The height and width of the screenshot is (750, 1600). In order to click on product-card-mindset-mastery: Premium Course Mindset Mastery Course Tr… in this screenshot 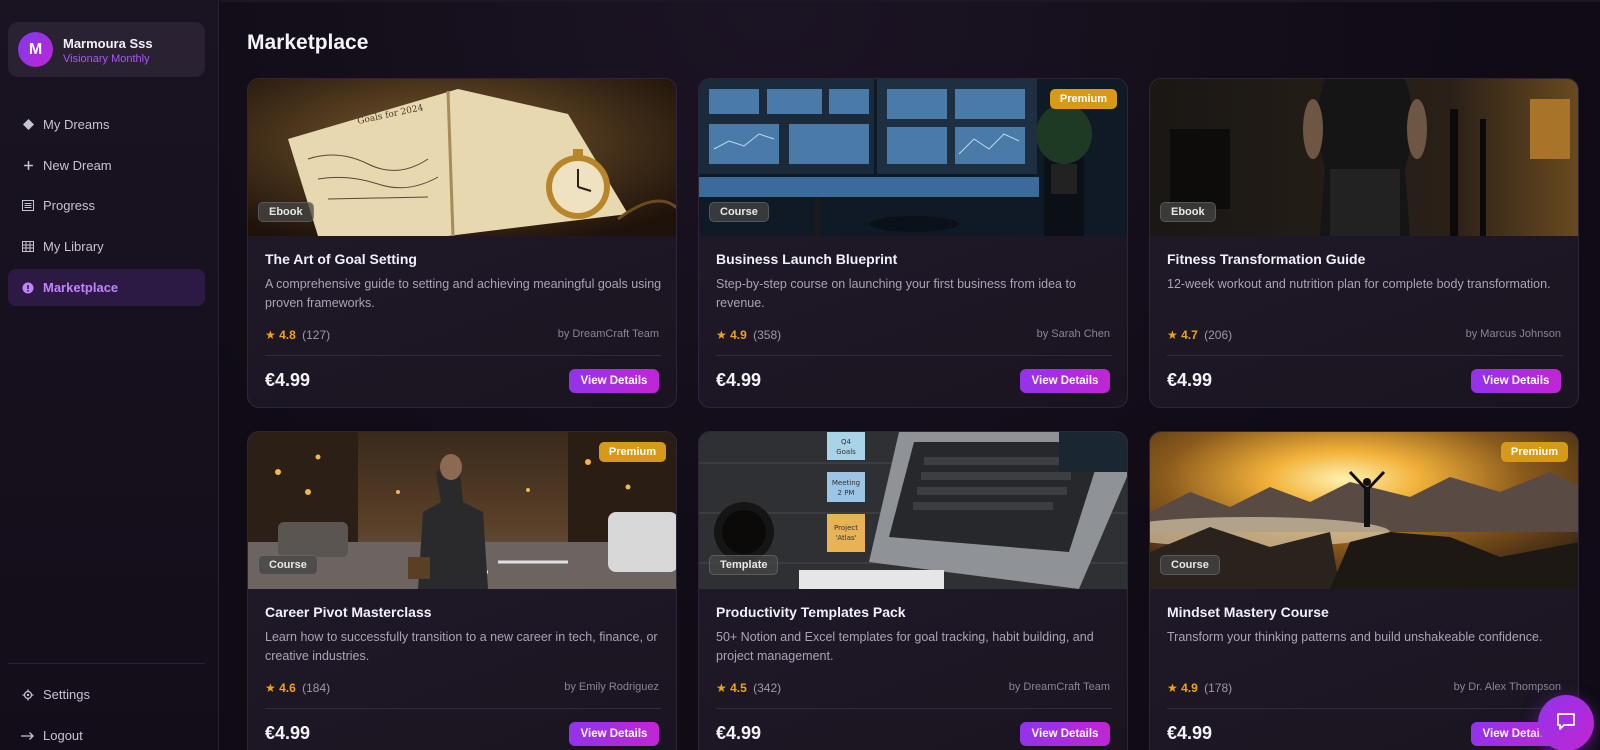, I will do `click(1364, 590)`.